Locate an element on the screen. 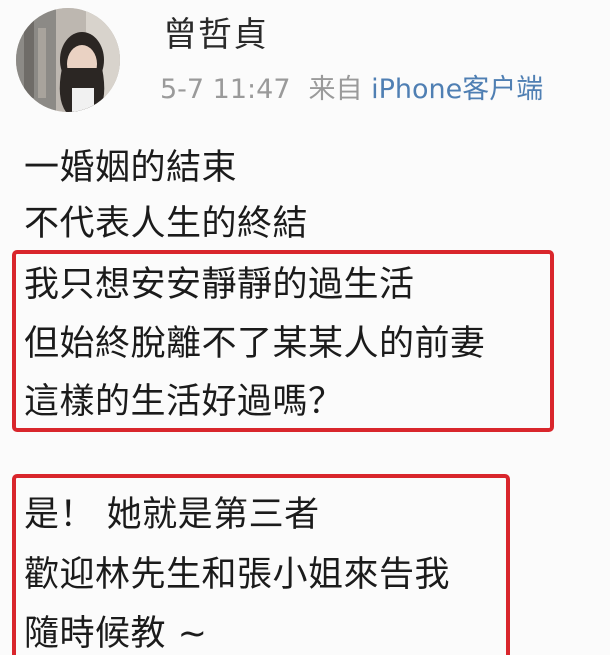  source-prefix: 来自 is located at coordinates (335, 89).